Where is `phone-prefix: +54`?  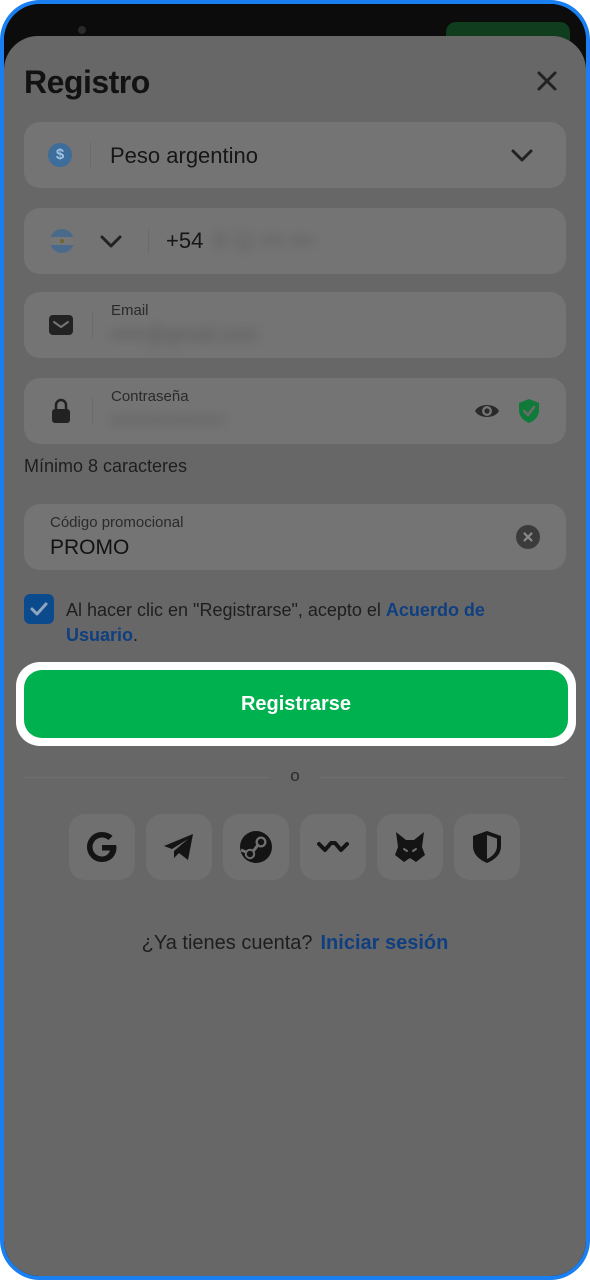 phone-prefix: +54 is located at coordinates (185, 240).